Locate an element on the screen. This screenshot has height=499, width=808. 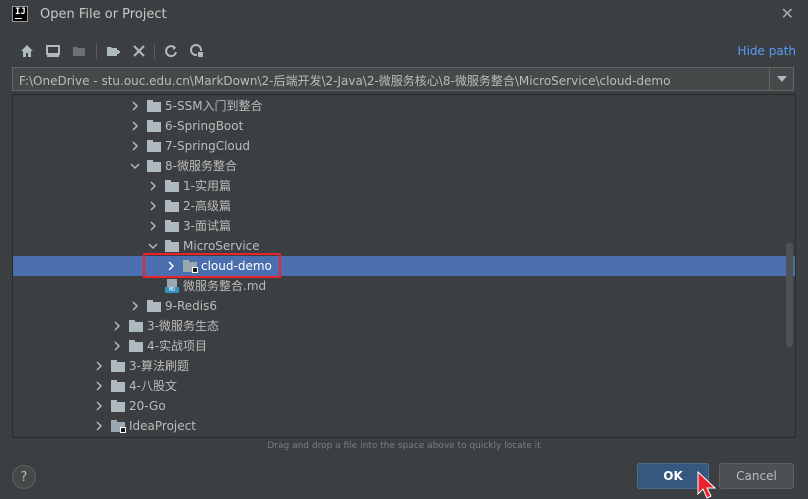
tree-row-label: 7-SpringCloud is located at coordinates (207, 146).